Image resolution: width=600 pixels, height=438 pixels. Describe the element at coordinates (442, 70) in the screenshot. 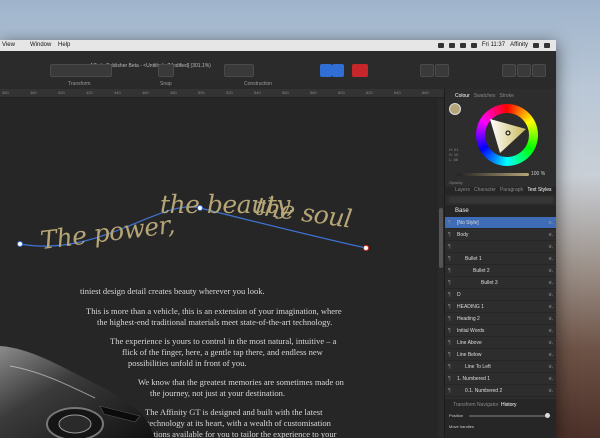

I see `insert-button` at that location.